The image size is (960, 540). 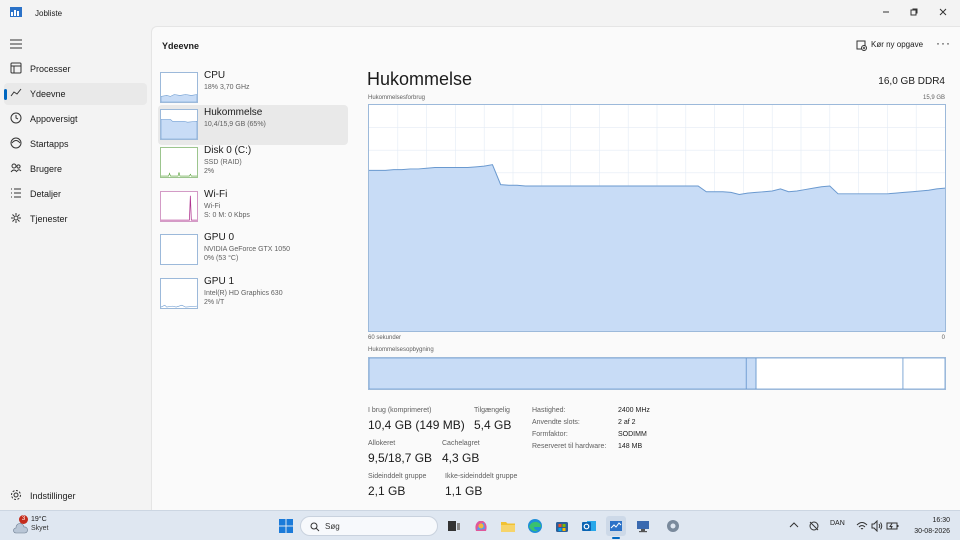 What do you see at coordinates (556, 422) in the screenshot?
I see `slots-key: Anvendte slots:` at bounding box center [556, 422].